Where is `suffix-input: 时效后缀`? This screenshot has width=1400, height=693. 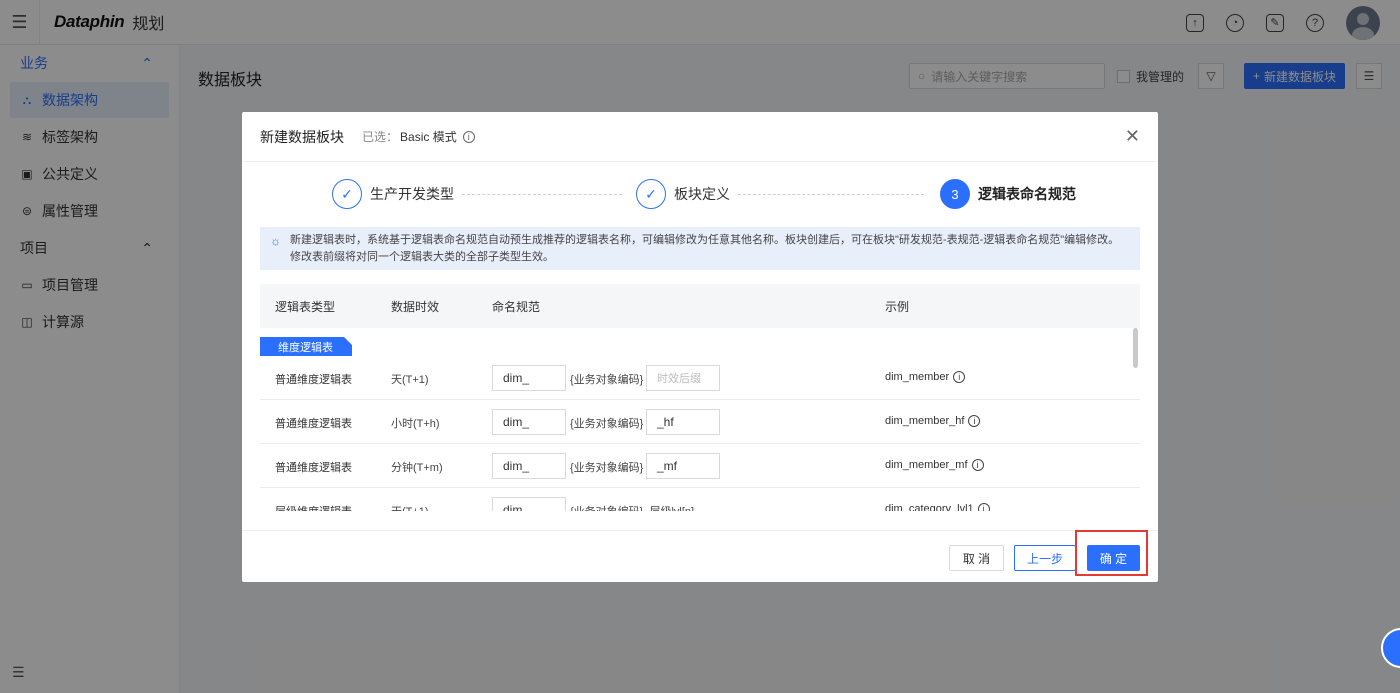
suffix-input: 时效后缀 is located at coordinates (683, 378).